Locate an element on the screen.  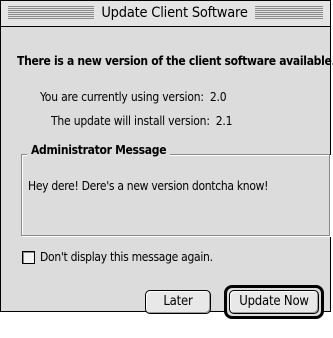
install-version-line: The update will install version: 2.1 is located at coordinates (142, 121).